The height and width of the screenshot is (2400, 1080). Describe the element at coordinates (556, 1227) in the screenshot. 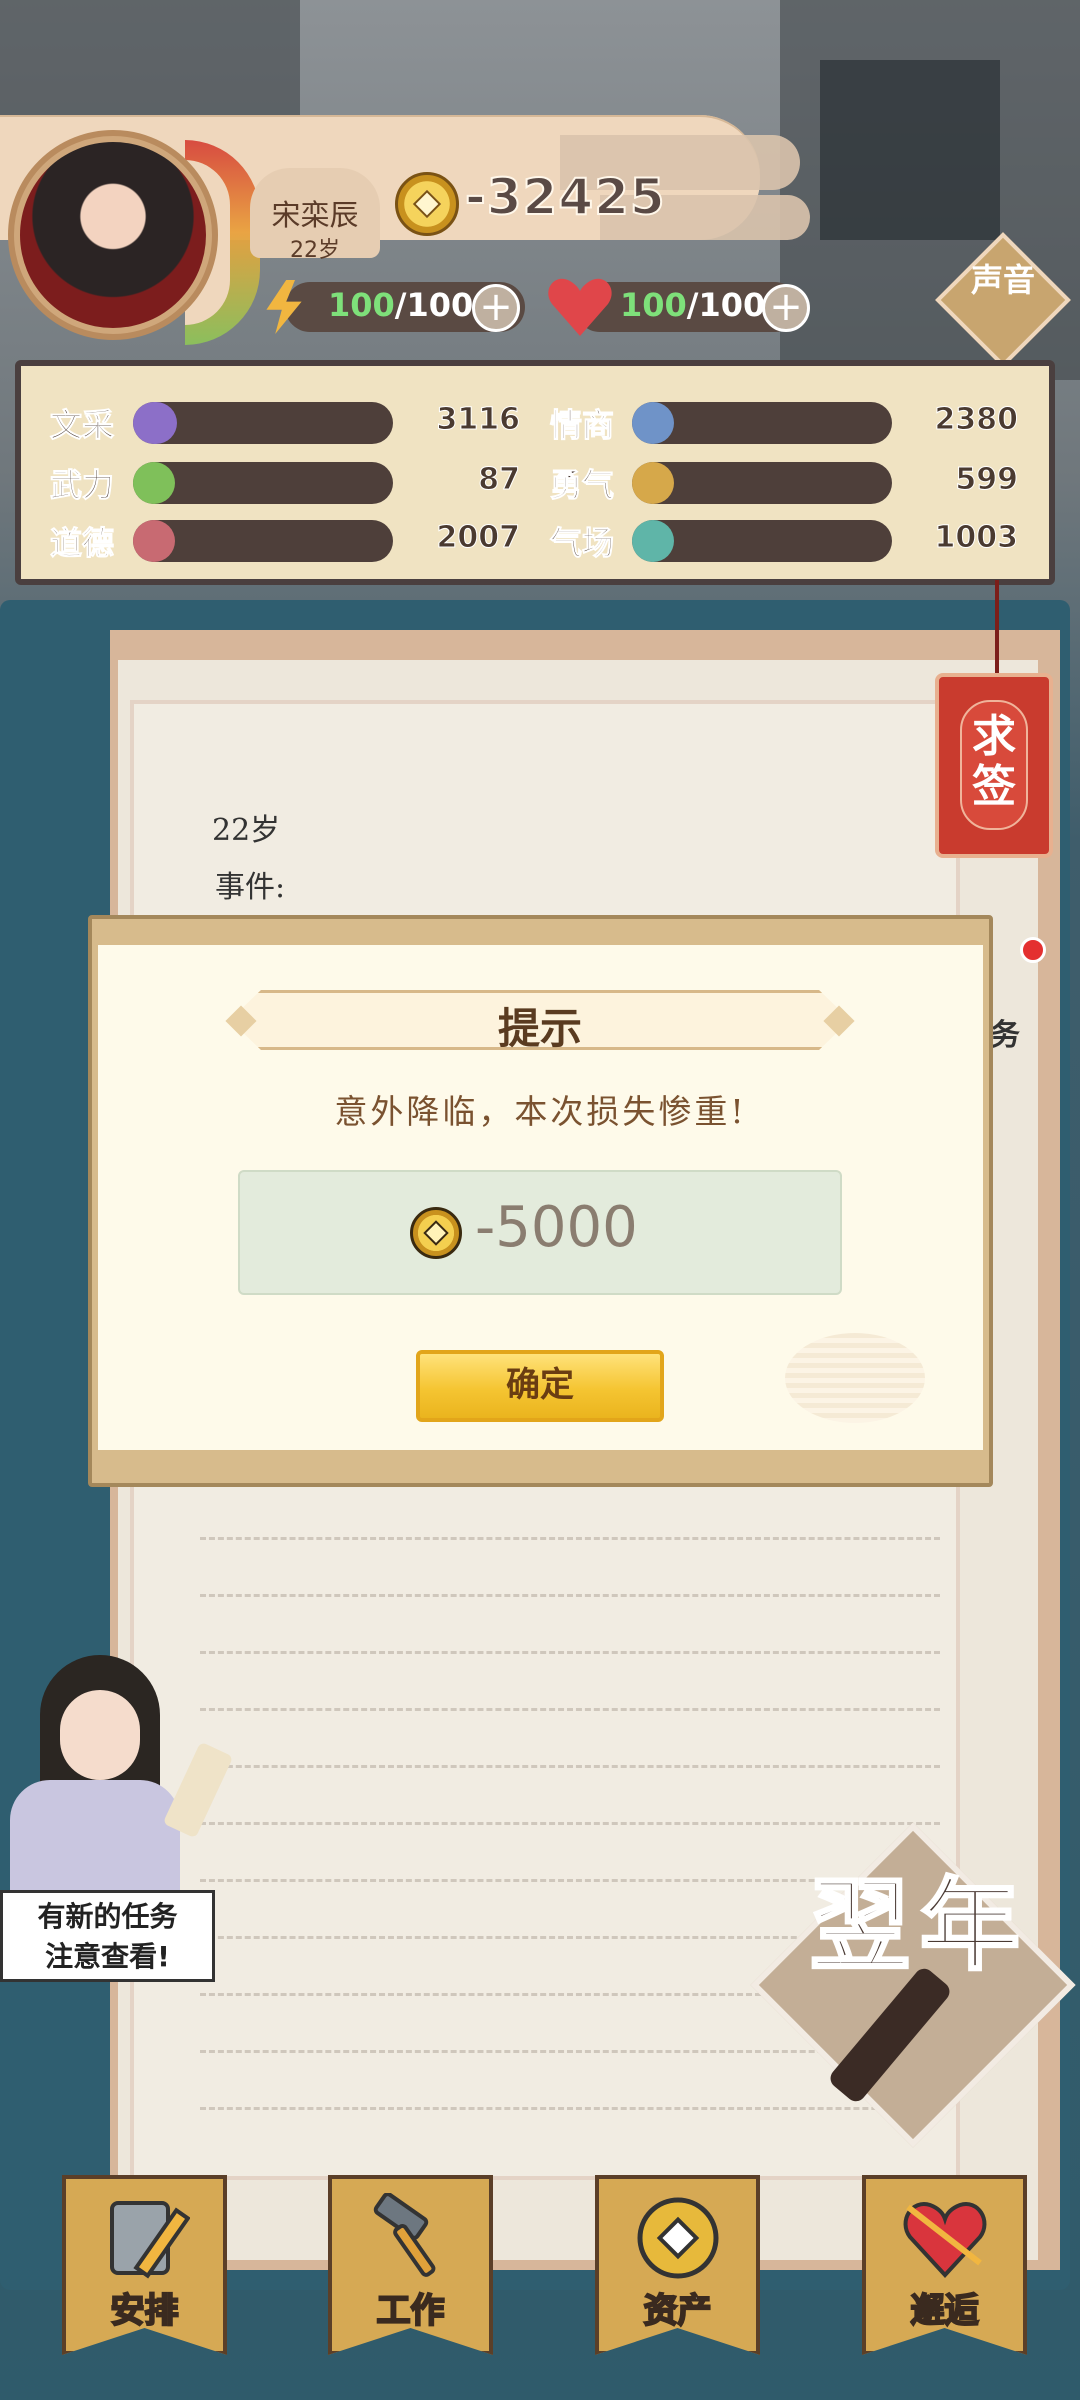

I see `coin-change-amount: -5000` at that location.